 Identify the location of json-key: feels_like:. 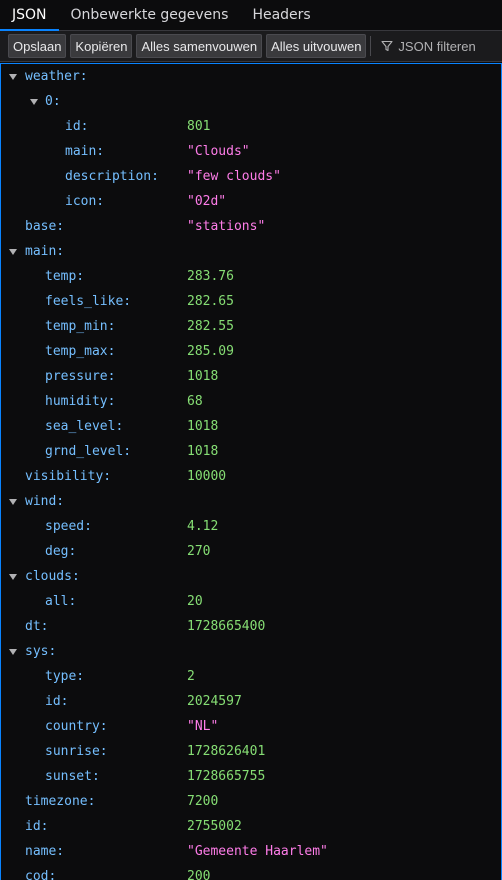
(88, 301).